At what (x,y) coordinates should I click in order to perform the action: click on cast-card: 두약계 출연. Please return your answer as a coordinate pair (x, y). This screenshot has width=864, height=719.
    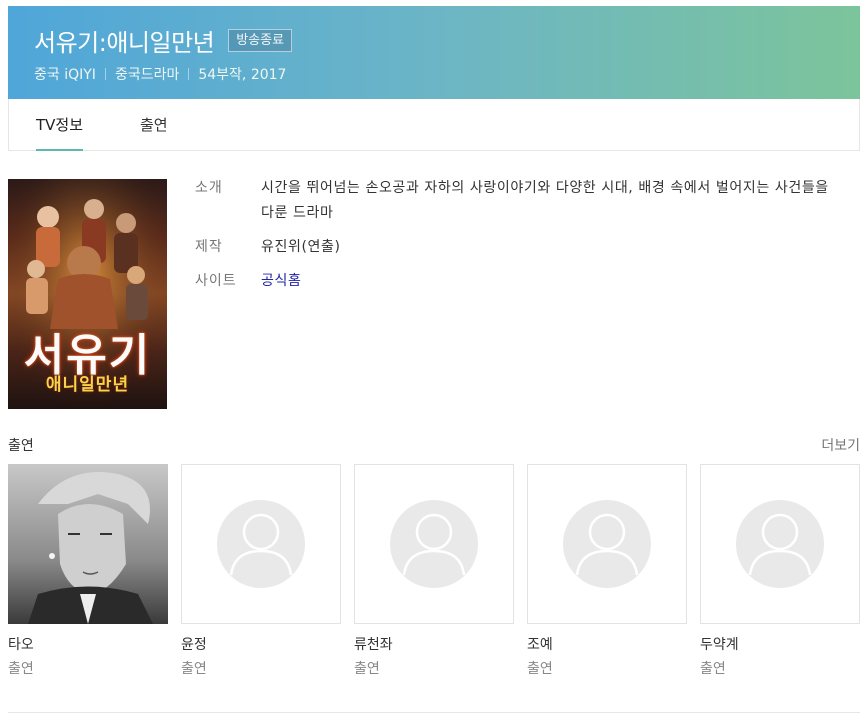
    Looking at the image, I should click on (780, 572).